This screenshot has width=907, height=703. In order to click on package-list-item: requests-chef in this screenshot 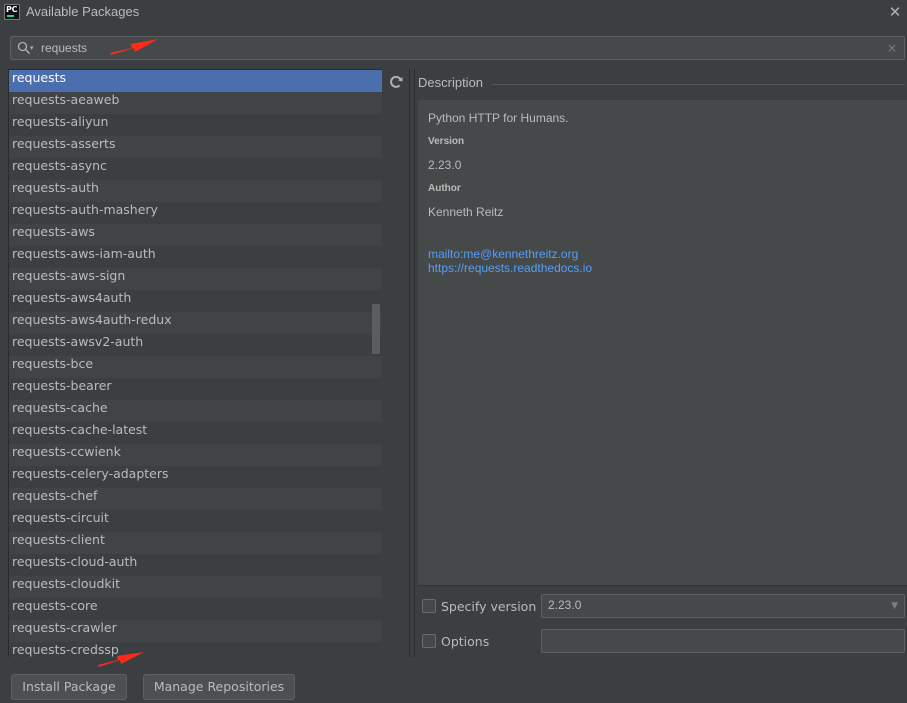, I will do `click(195, 499)`.